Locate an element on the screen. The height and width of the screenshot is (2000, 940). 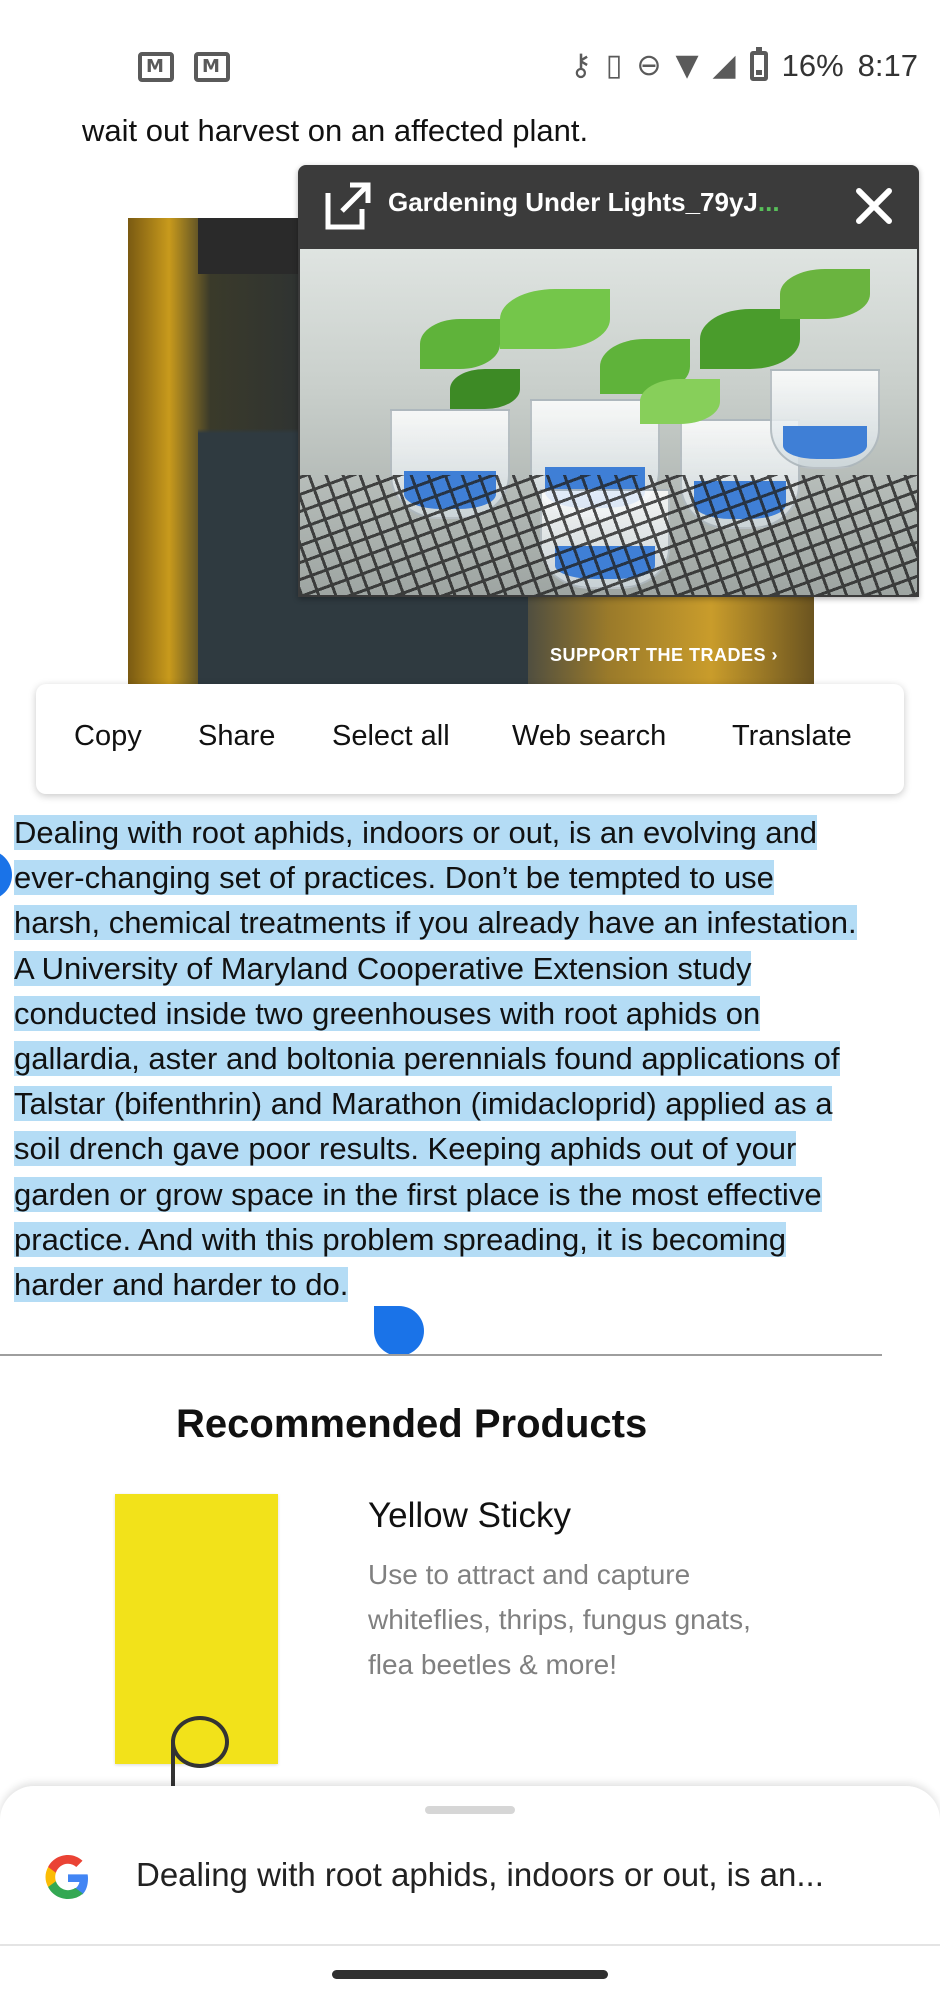
system-icons: ⚷ ▯ ⊖ ▼ ◢ 16% 8:17 is located at coordinates (744, 66).